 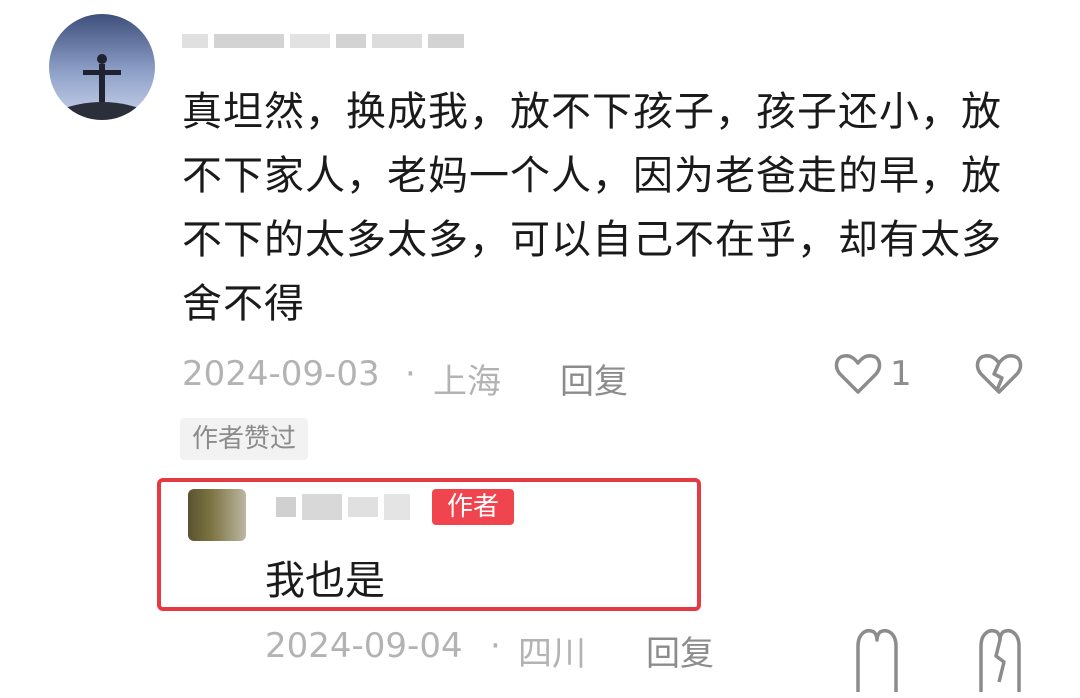 What do you see at coordinates (323, 41) in the screenshot?
I see `commenter-name-blurred` at bounding box center [323, 41].